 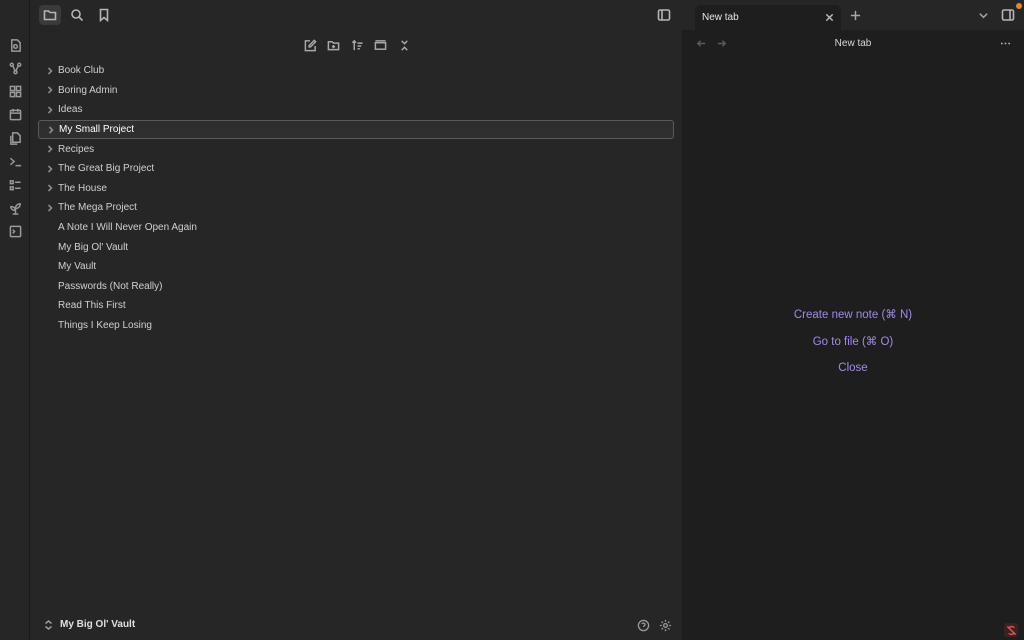 What do you see at coordinates (380, 45) in the screenshot?
I see `auto-reveal-icon` at bounding box center [380, 45].